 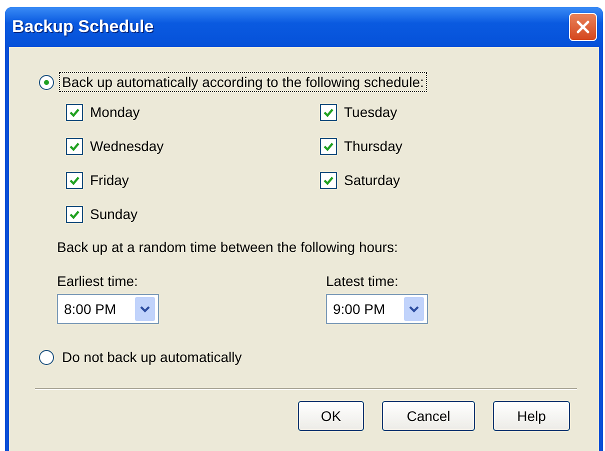 I want to click on dialog-button: Help, so click(x=531, y=416).